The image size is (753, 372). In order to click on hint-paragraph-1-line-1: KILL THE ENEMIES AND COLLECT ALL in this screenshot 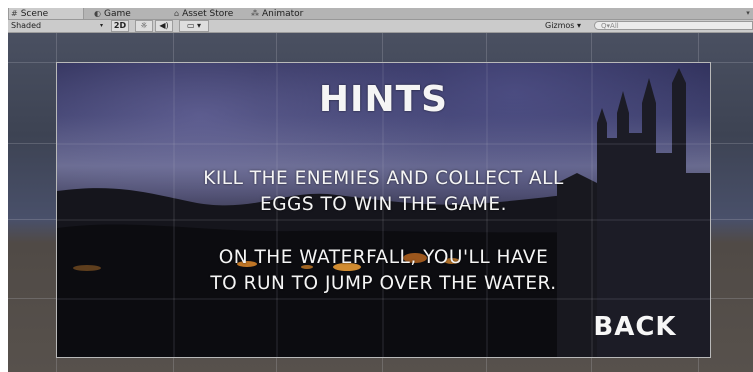, I will do `click(383, 178)`.